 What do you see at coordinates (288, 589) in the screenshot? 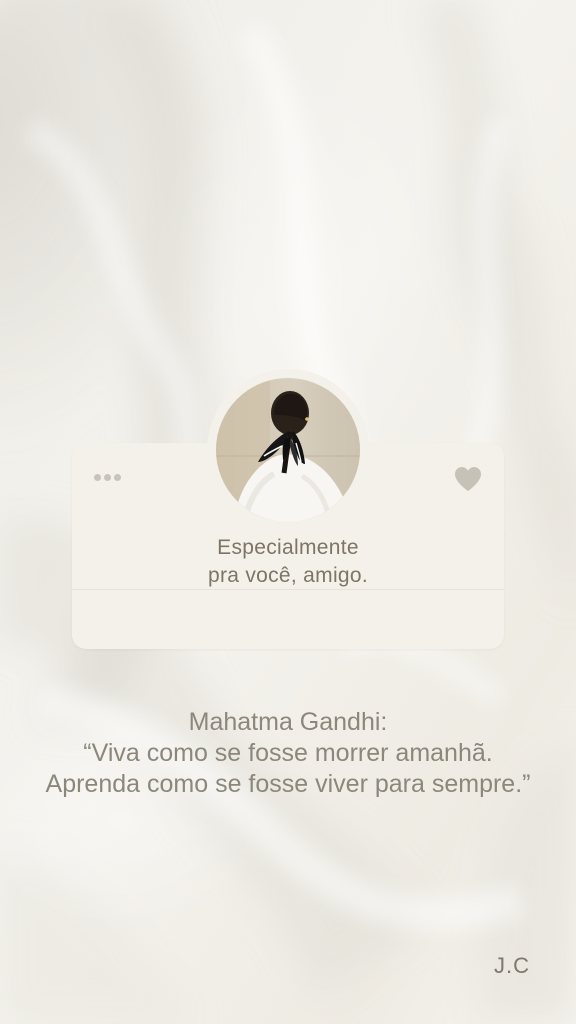
I see `card-divider` at bounding box center [288, 589].